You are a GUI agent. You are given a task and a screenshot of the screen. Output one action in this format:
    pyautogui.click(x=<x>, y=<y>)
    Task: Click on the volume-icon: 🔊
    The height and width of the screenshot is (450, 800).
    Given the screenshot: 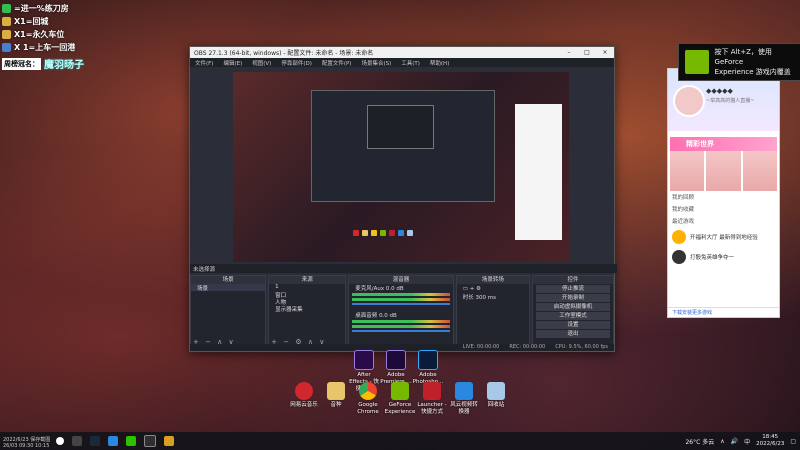 What is the action you would take?
    pyautogui.click(x=734, y=441)
    